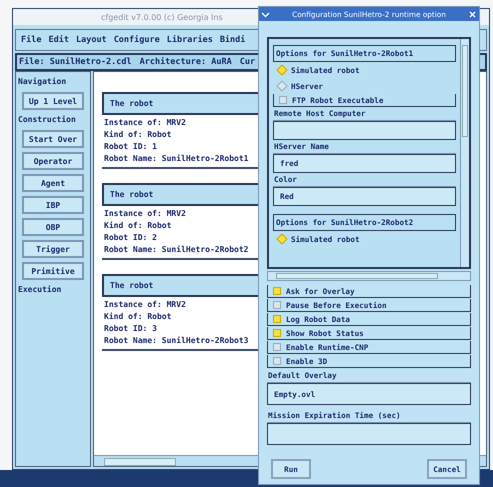  I want to click on menu-item: Configure, so click(137, 40).